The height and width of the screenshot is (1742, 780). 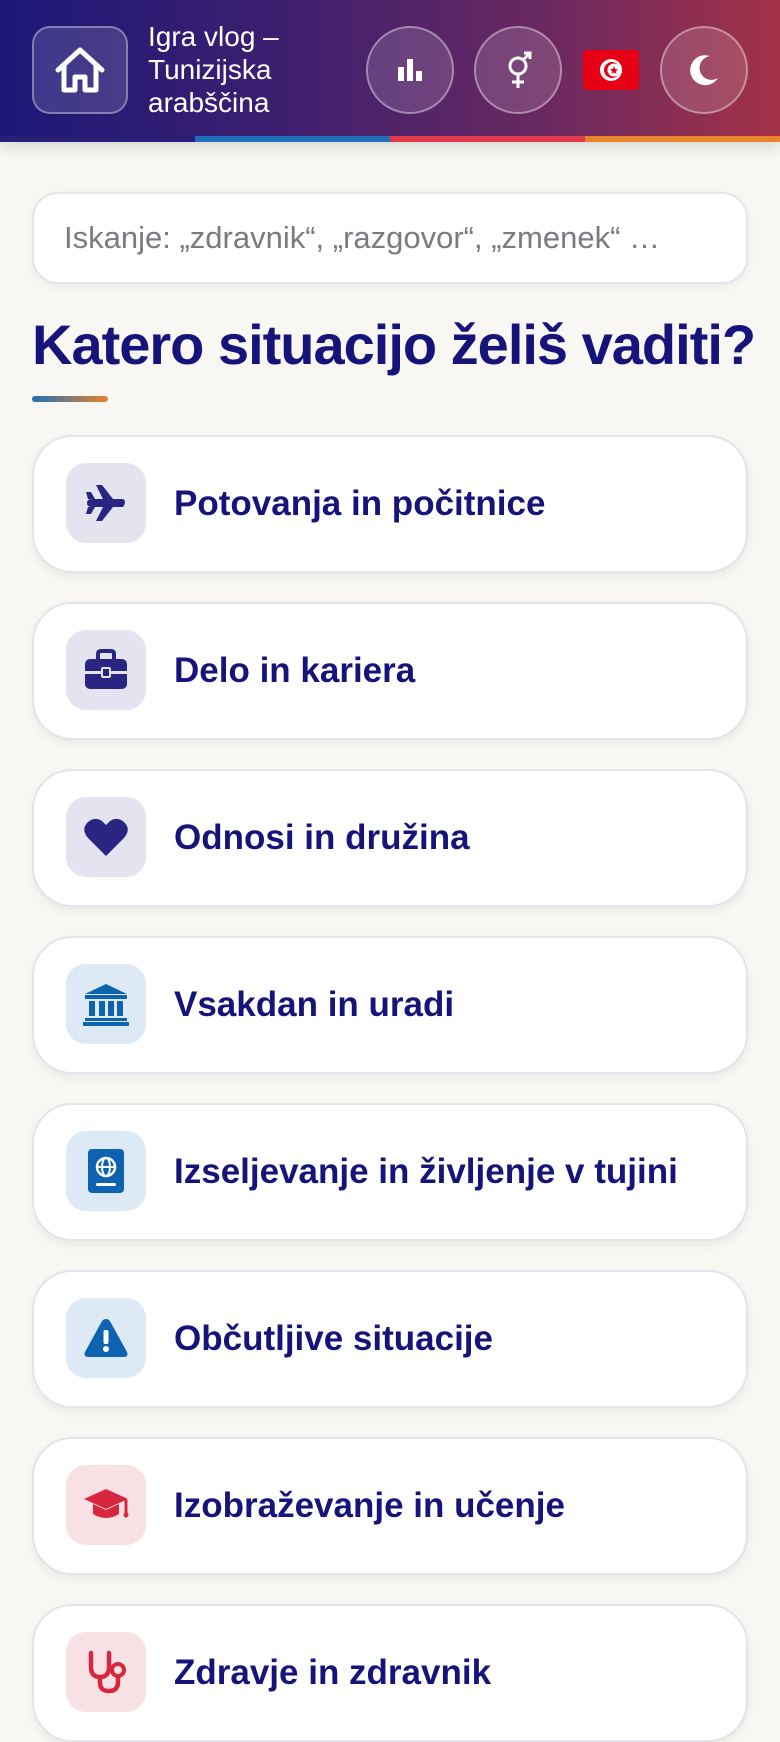 I want to click on category-card-travel: Potovanja in počitnice, so click(x=390, y=504).